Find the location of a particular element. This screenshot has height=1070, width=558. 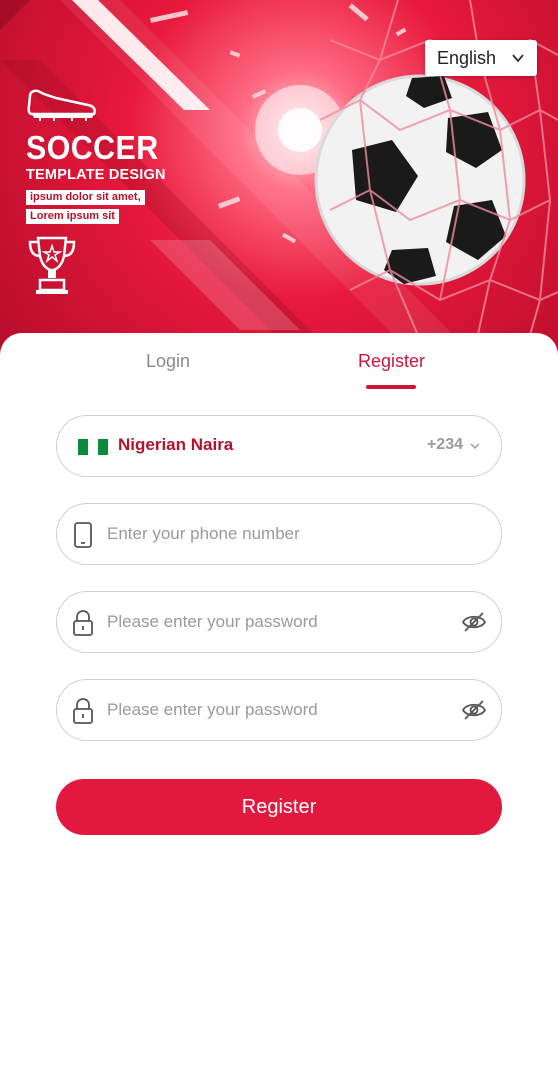

phone-icon is located at coordinates (83, 535).